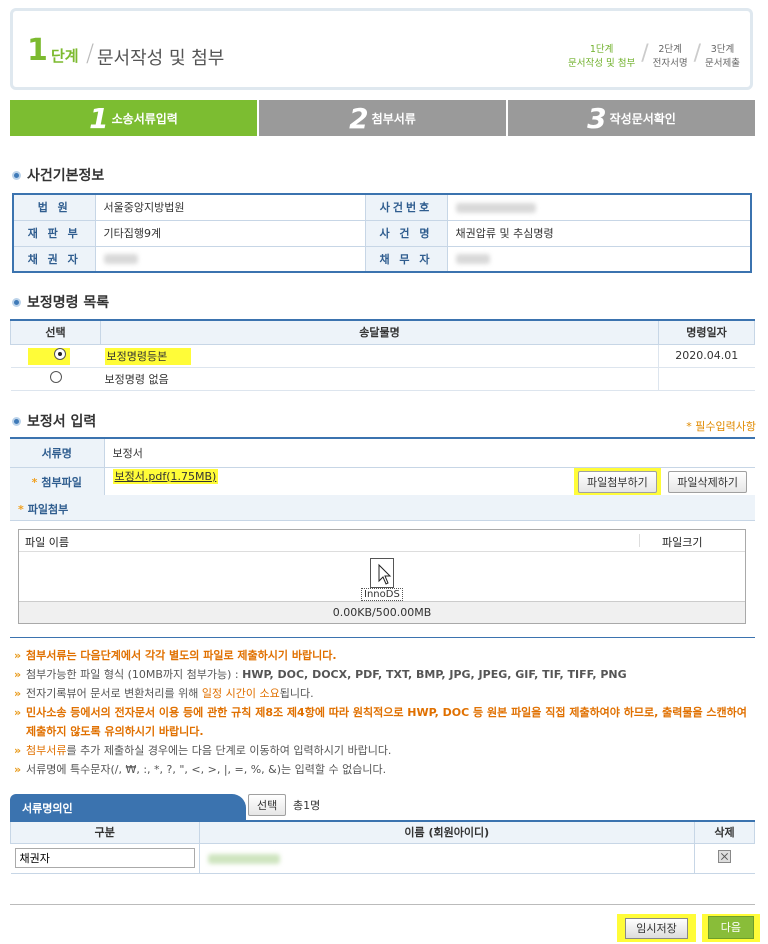 This screenshot has height=944, width=768. I want to click on step-number: 1, so click(37, 50).